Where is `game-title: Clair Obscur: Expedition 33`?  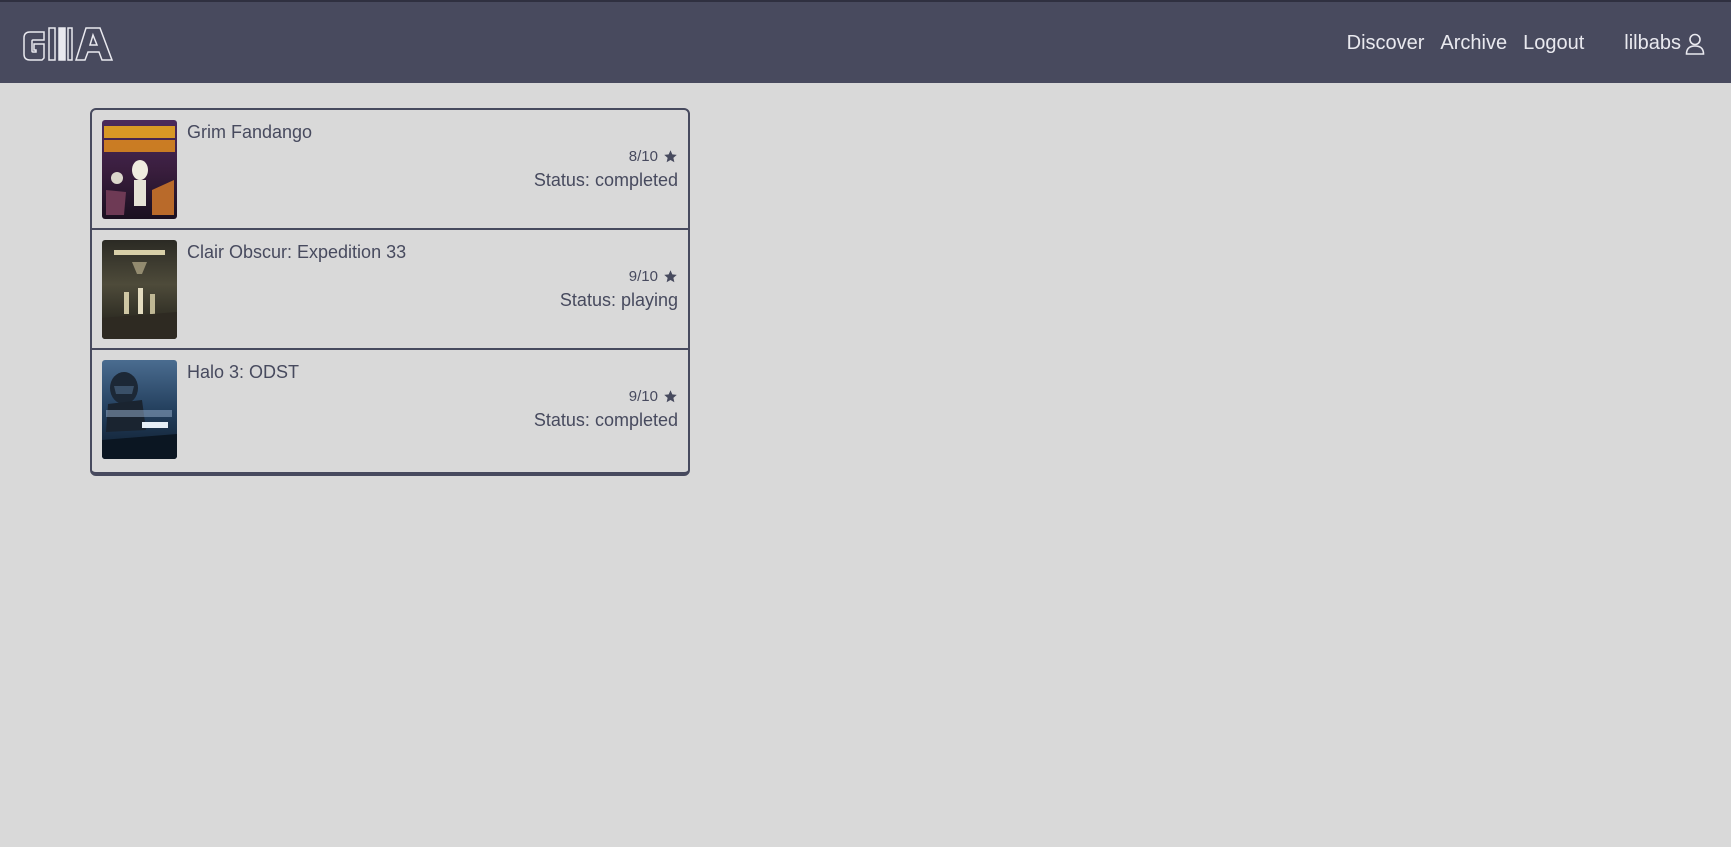
game-title: Clair Obscur: Expedition 33 is located at coordinates (297, 252).